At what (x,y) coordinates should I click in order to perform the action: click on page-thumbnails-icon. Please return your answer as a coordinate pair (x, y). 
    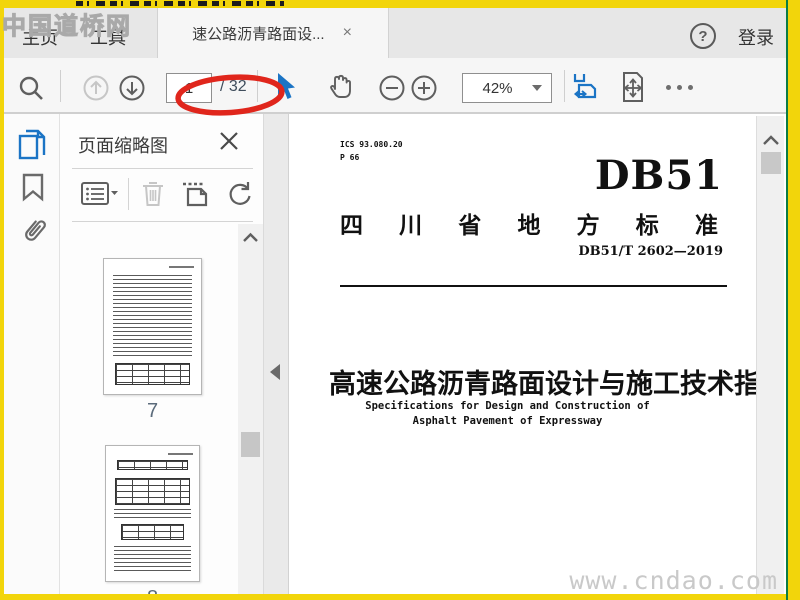
    Looking at the image, I should click on (33, 145).